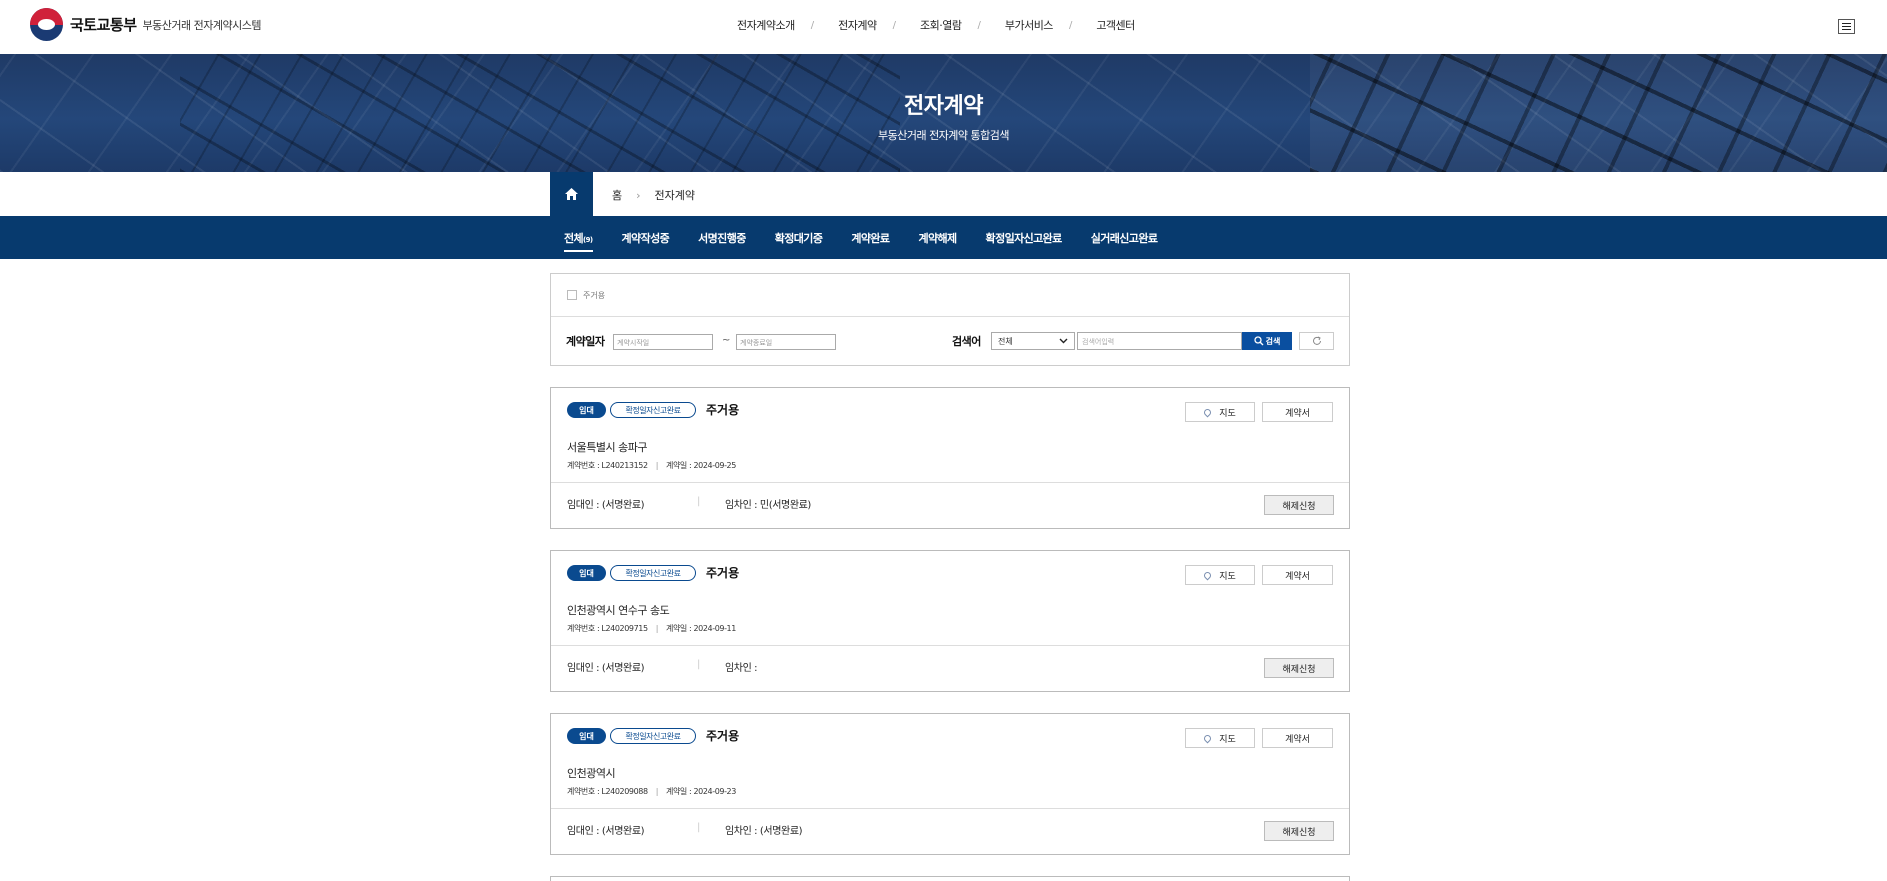 This screenshot has width=1887, height=881. What do you see at coordinates (766, 25) in the screenshot?
I see `nav-item-intro: 전자계약소개` at bounding box center [766, 25].